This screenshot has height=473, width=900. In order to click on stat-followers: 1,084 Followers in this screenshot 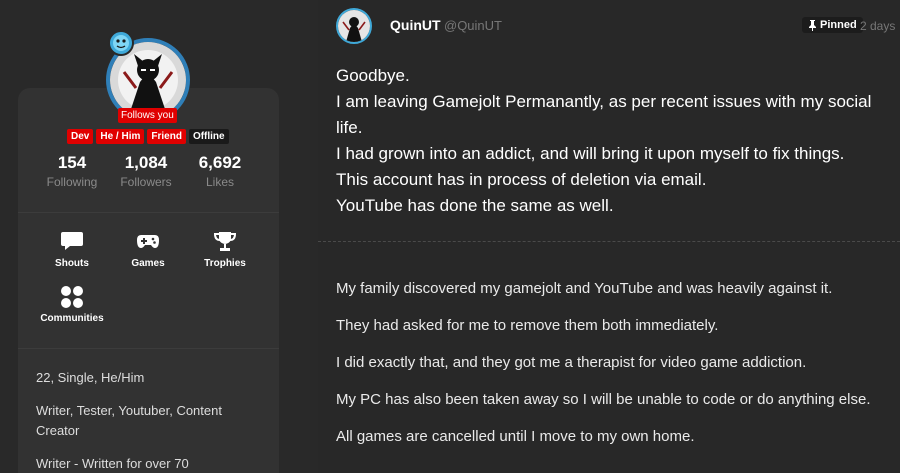, I will do `click(146, 171)`.